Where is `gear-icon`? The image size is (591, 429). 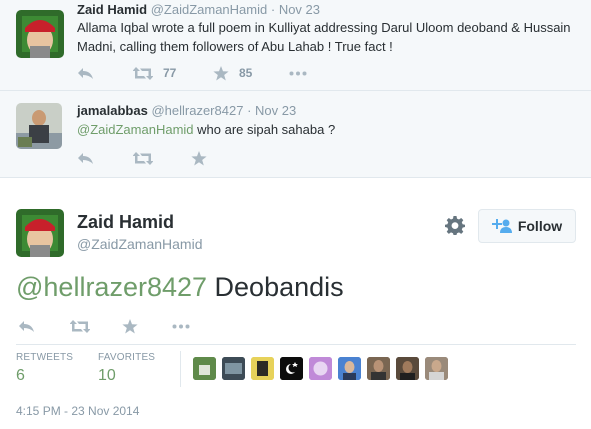
gear-icon is located at coordinates (455, 225).